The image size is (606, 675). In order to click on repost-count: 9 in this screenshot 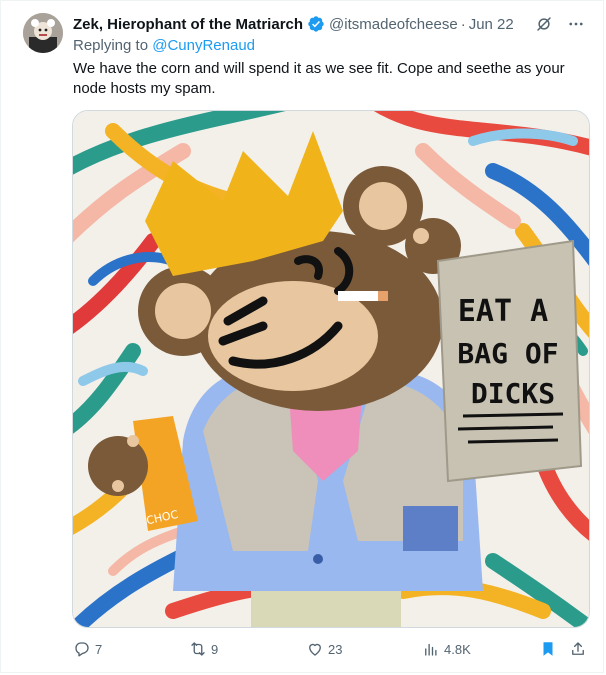, I will do `click(215, 649)`.